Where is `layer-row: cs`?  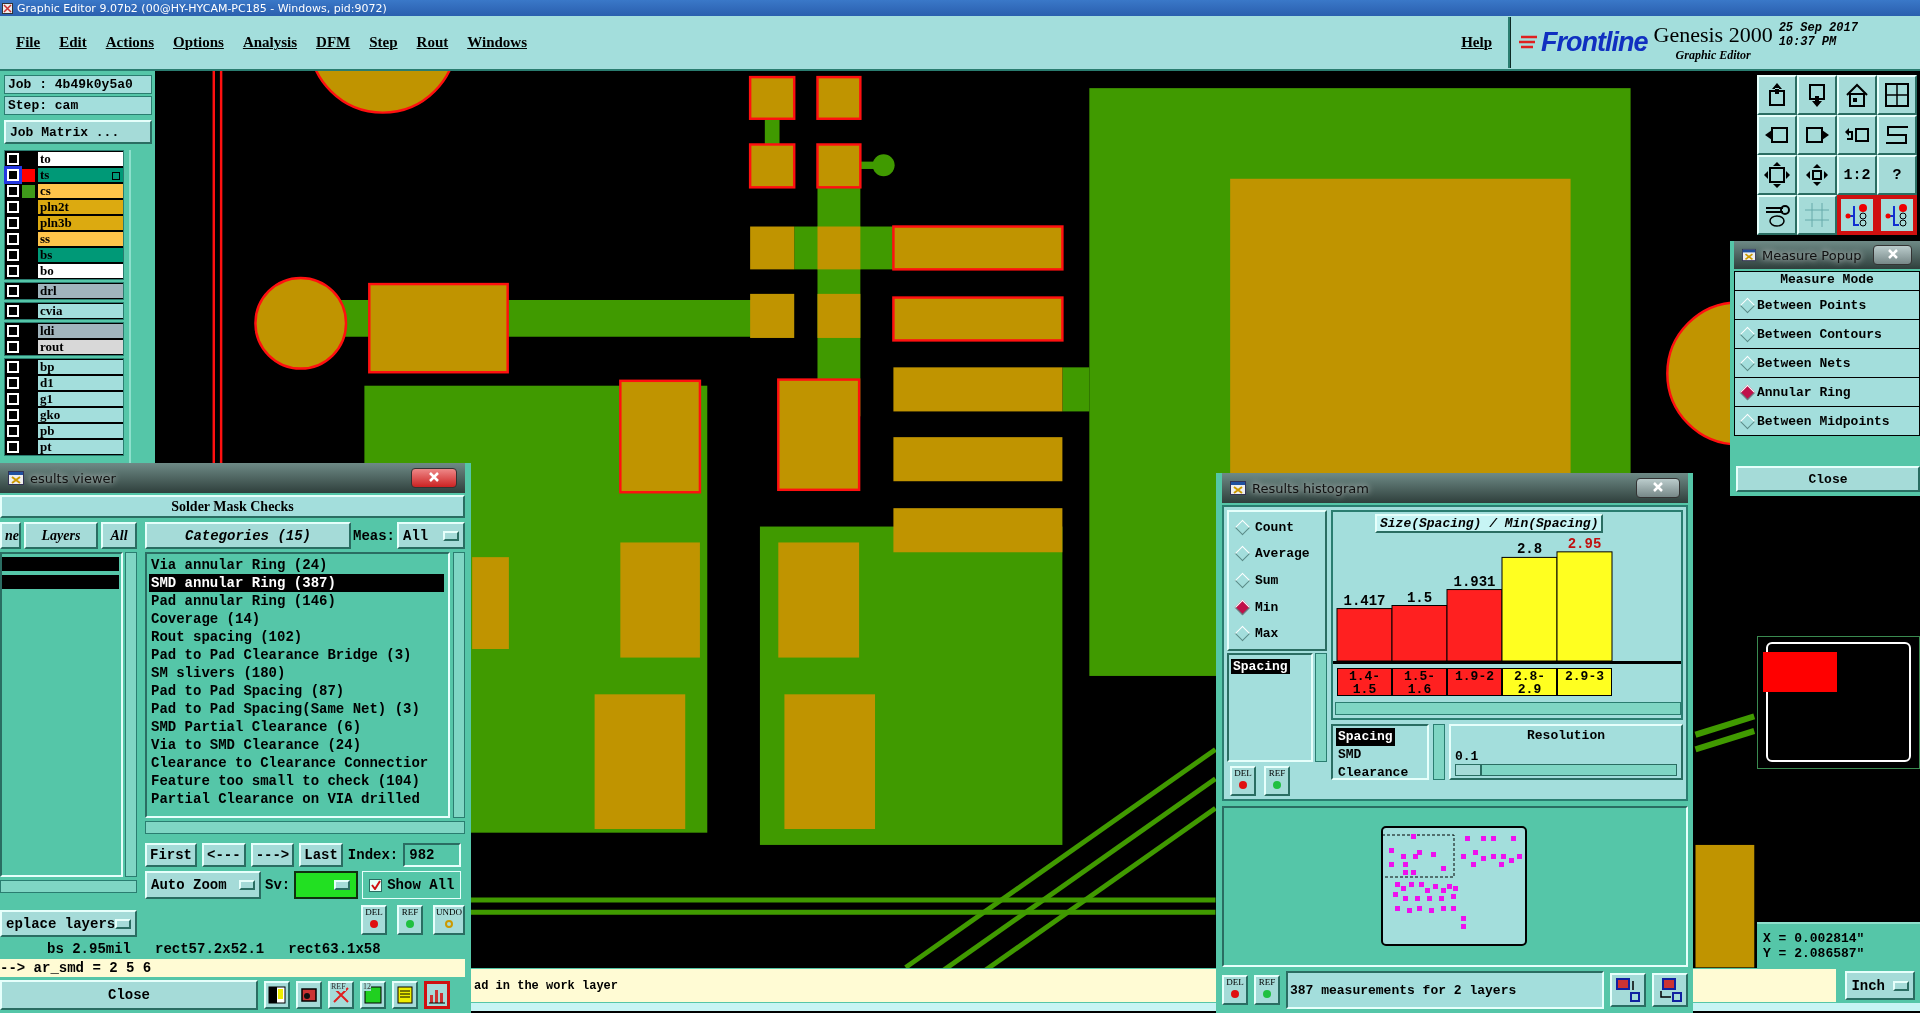 layer-row: cs is located at coordinates (64, 191).